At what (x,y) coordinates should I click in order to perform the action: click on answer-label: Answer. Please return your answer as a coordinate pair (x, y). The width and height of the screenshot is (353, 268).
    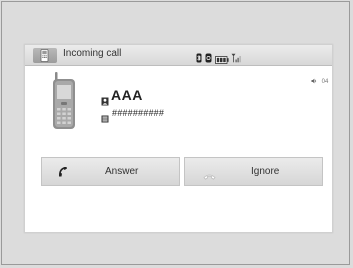
    Looking at the image, I should click on (122, 171).